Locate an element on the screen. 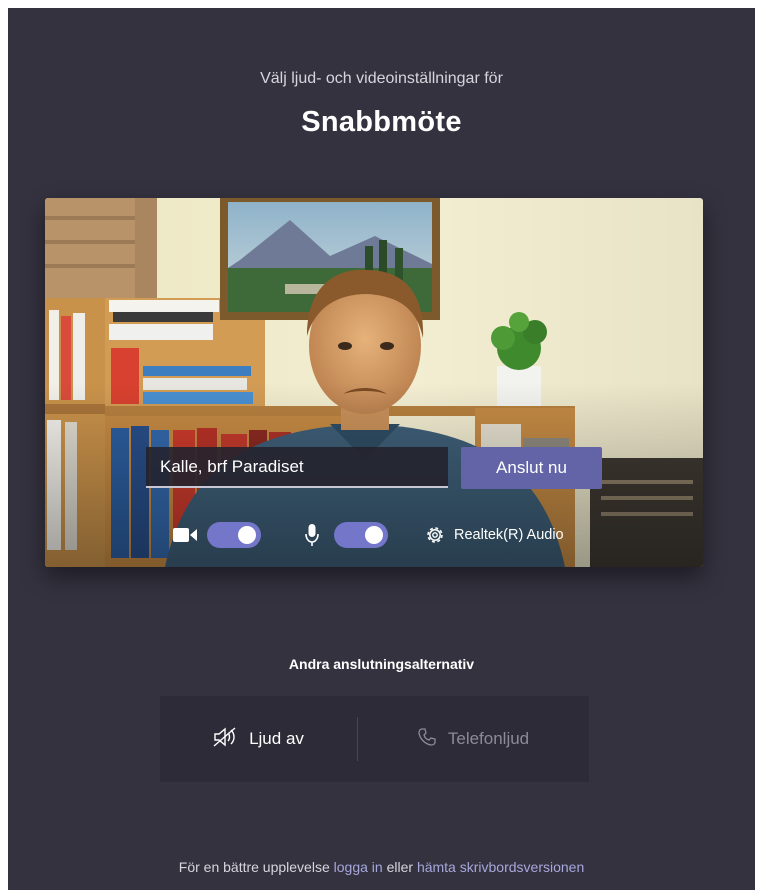 The width and height of the screenshot is (760, 890). device-settings-icon is located at coordinates (435, 535).